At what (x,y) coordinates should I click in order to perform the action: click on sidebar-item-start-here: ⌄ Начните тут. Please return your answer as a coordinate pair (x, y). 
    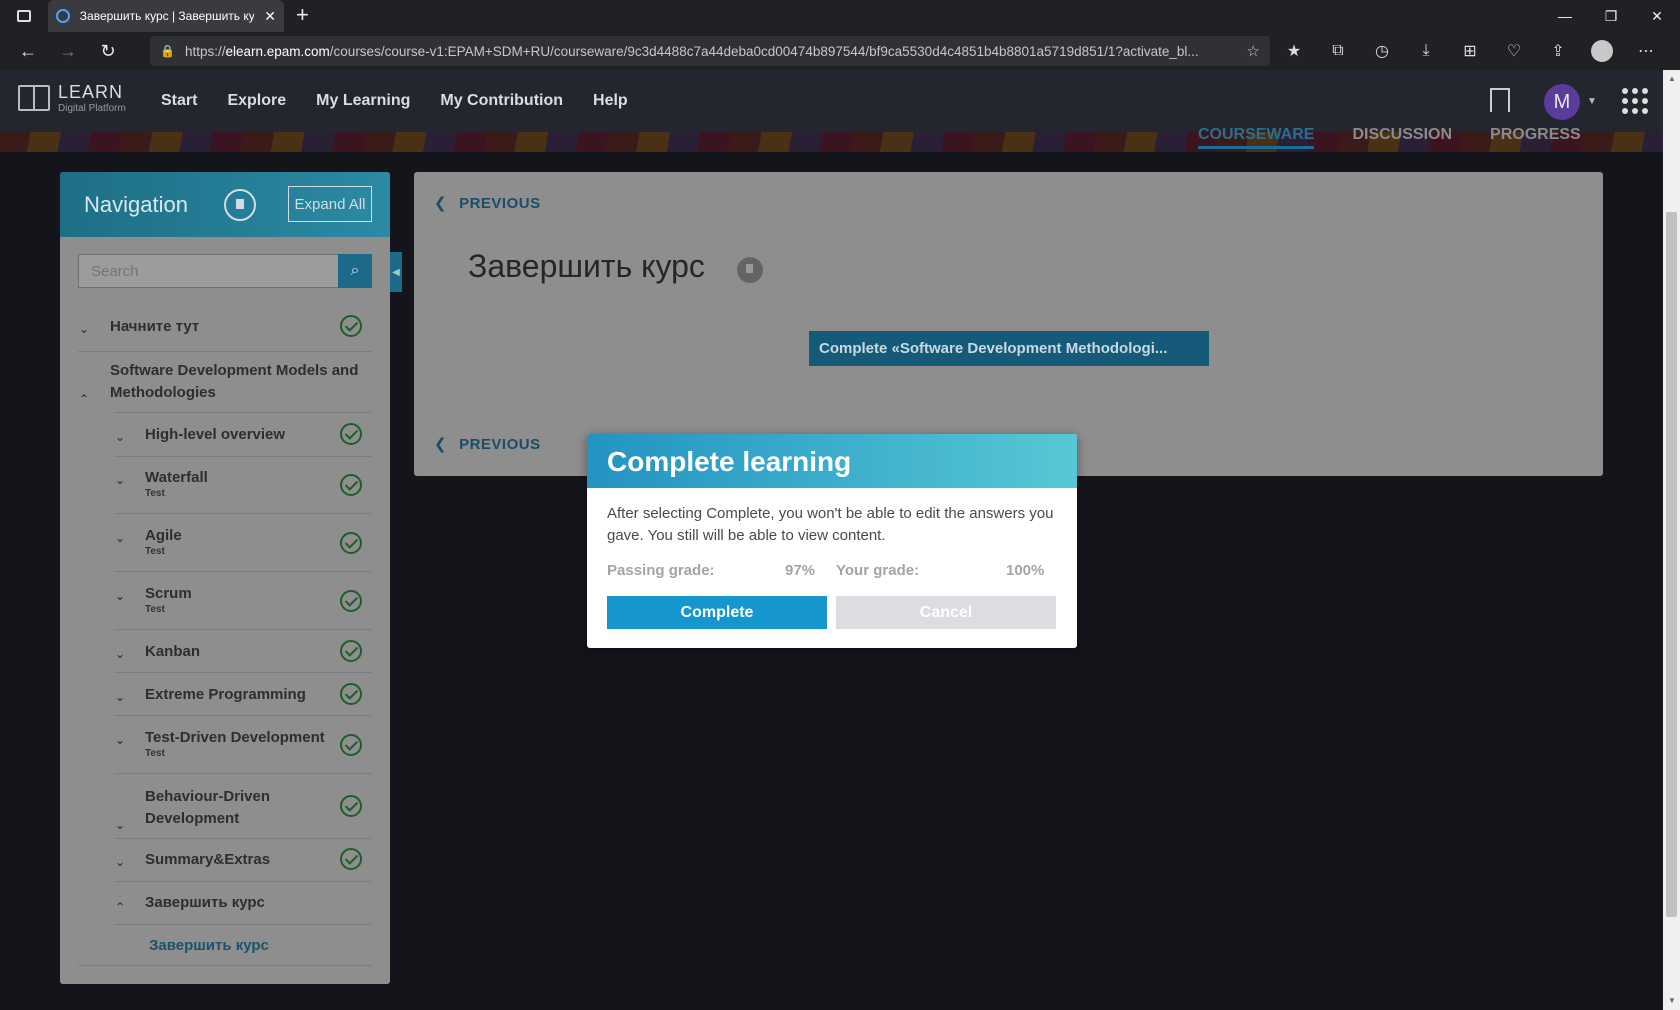
    Looking at the image, I should click on (139, 327).